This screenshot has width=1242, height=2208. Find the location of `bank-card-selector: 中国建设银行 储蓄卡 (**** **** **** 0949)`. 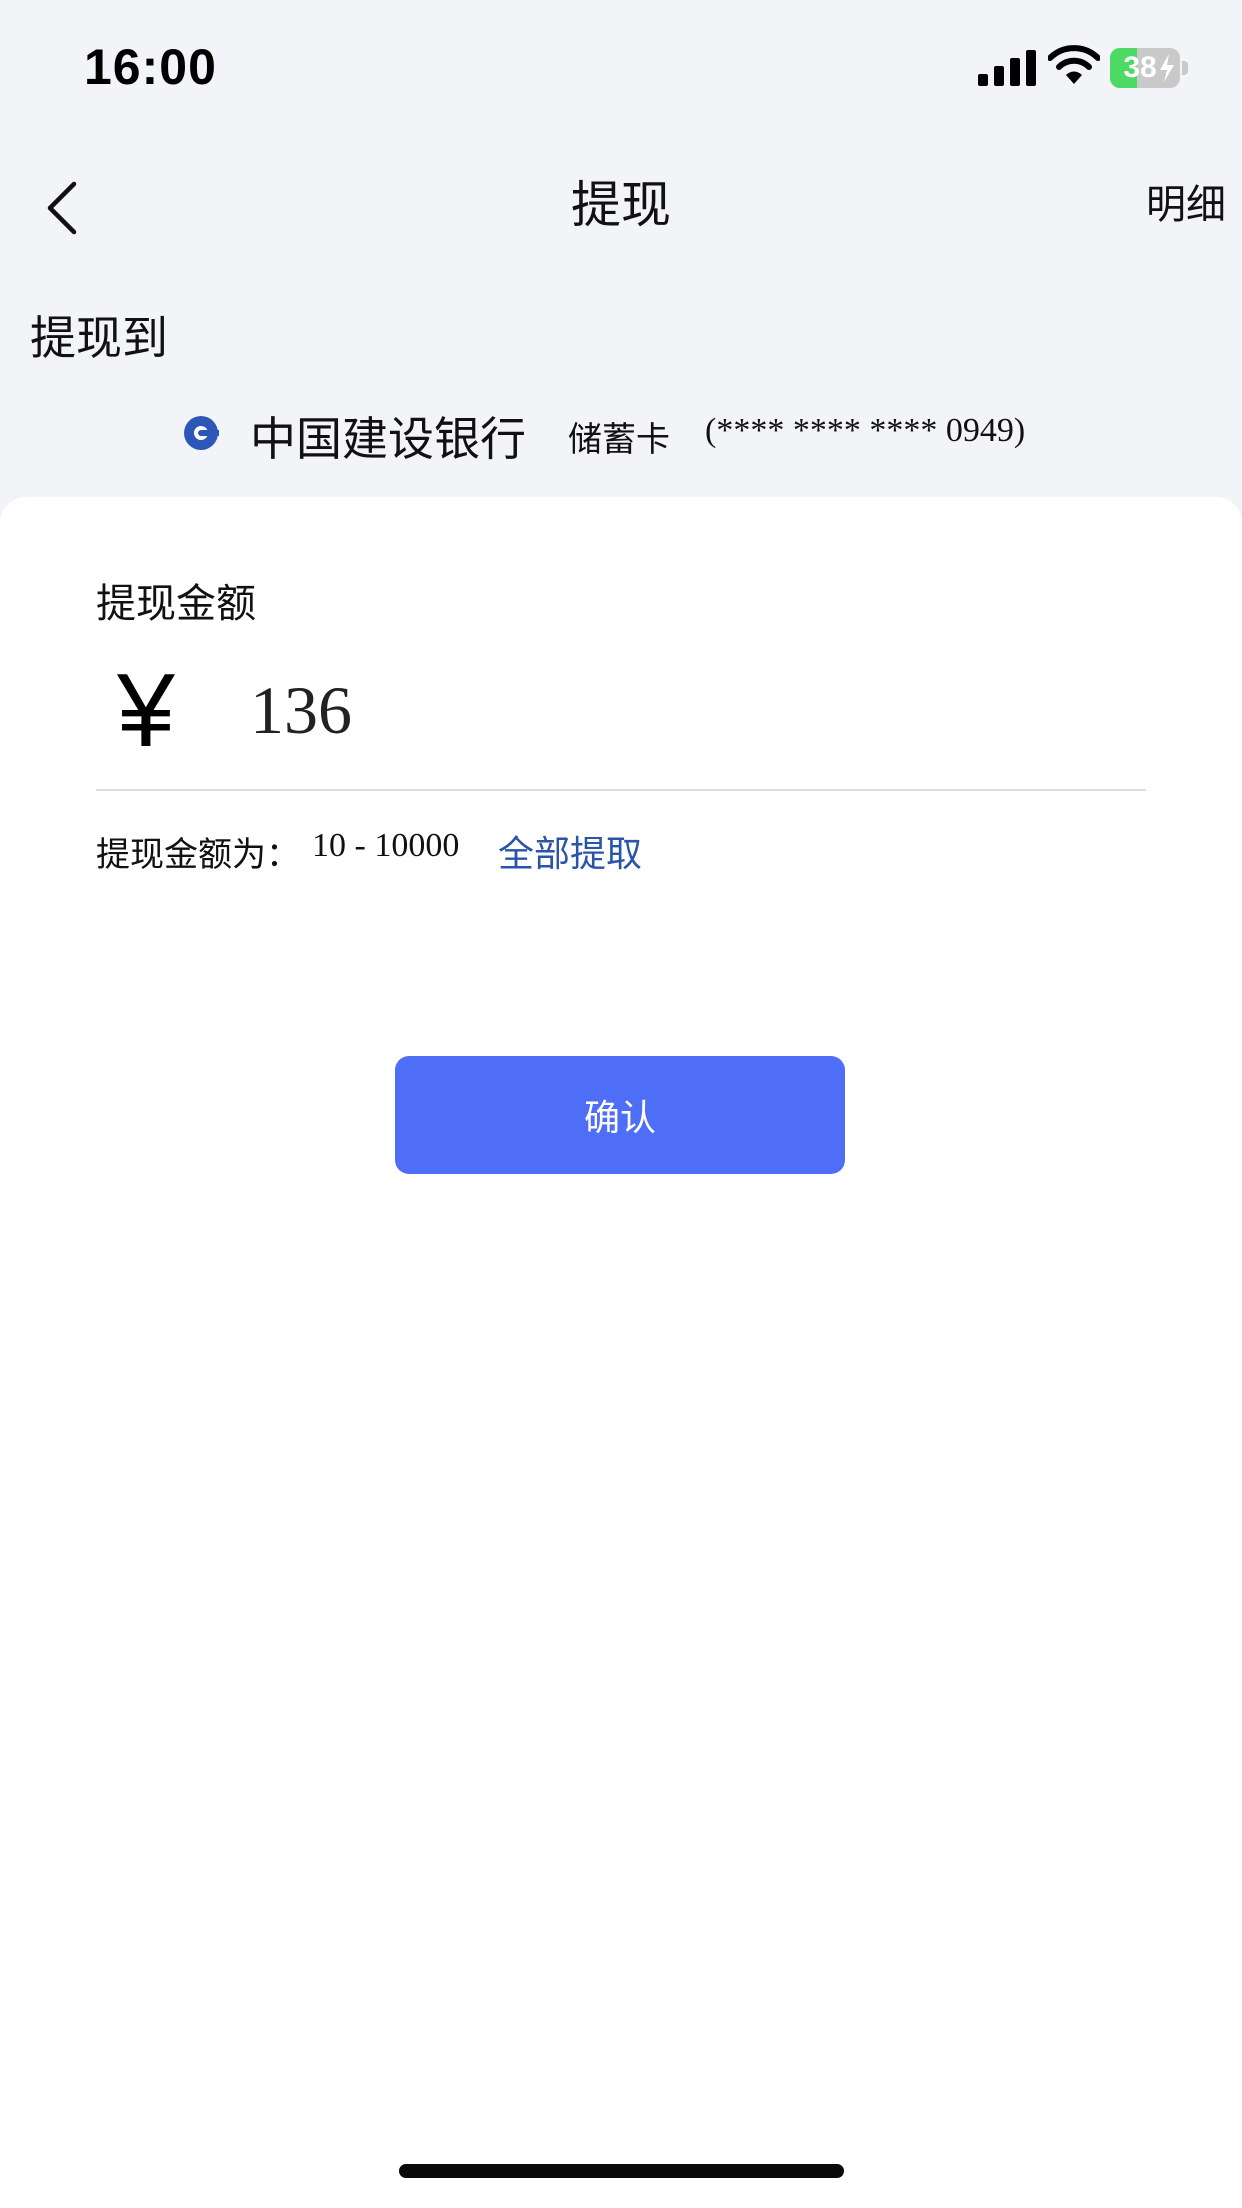

bank-card-selector: 中国建设银行 储蓄卡 (**** **** **** 0949) is located at coordinates (621, 435).